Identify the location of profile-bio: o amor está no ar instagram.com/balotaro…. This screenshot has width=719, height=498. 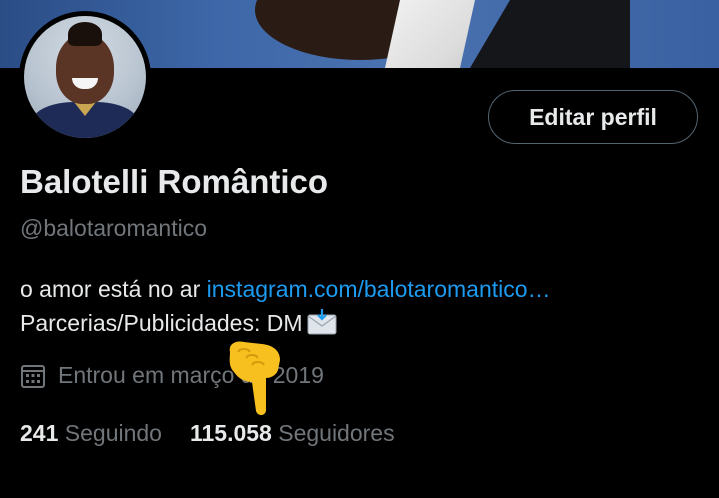
(365, 306).